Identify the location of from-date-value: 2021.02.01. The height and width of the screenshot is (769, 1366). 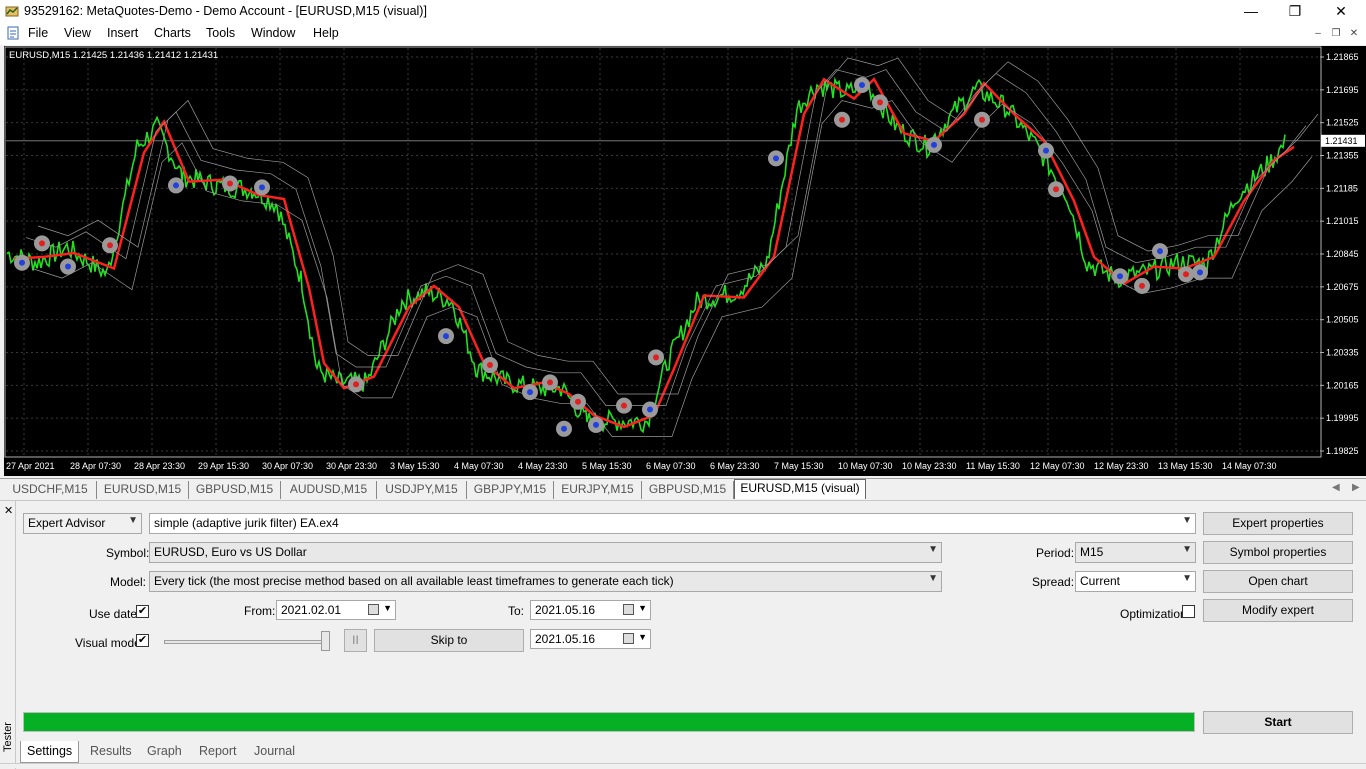
(311, 610).